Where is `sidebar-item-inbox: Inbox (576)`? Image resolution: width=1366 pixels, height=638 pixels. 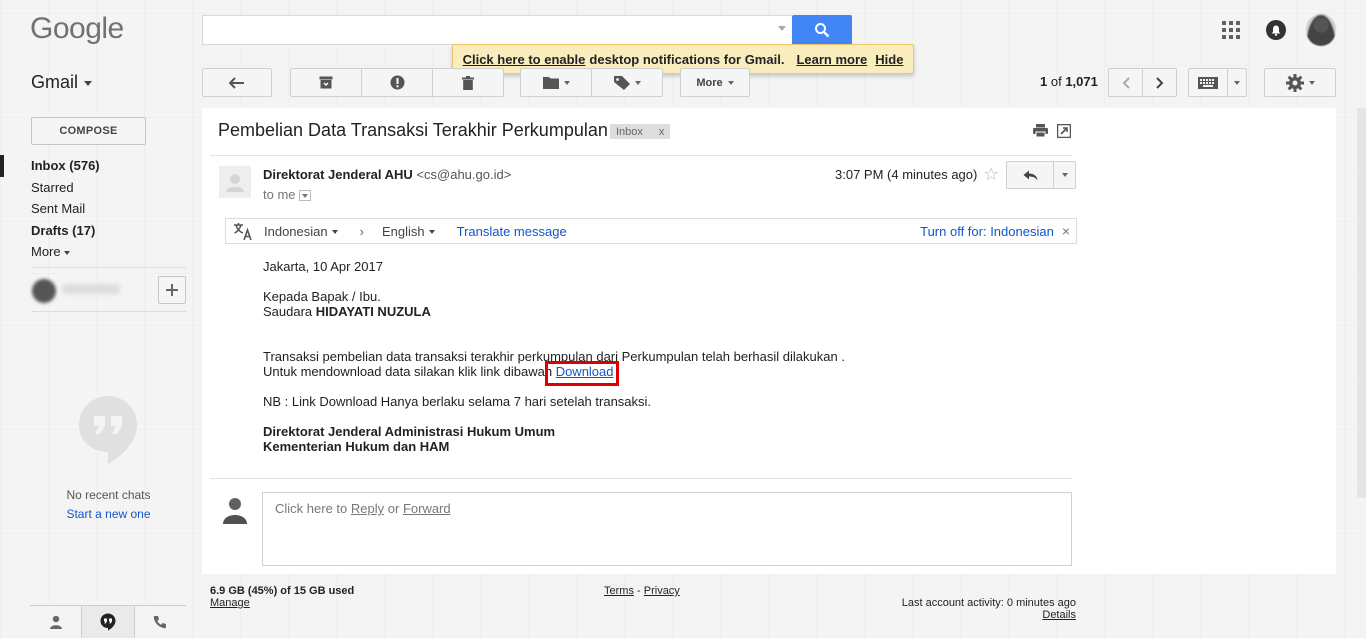 sidebar-item-inbox: Inbox (576) is located at coordinates (93, 166).